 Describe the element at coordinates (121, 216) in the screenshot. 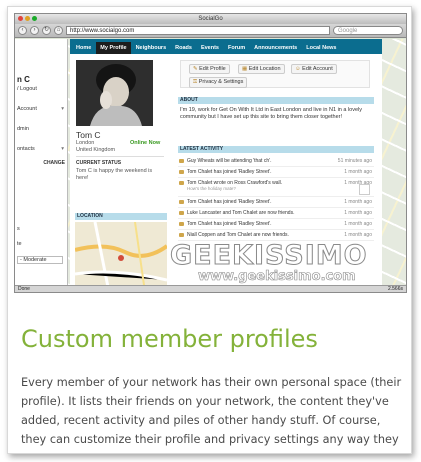

I see `location-header: LOCATION` at that location.